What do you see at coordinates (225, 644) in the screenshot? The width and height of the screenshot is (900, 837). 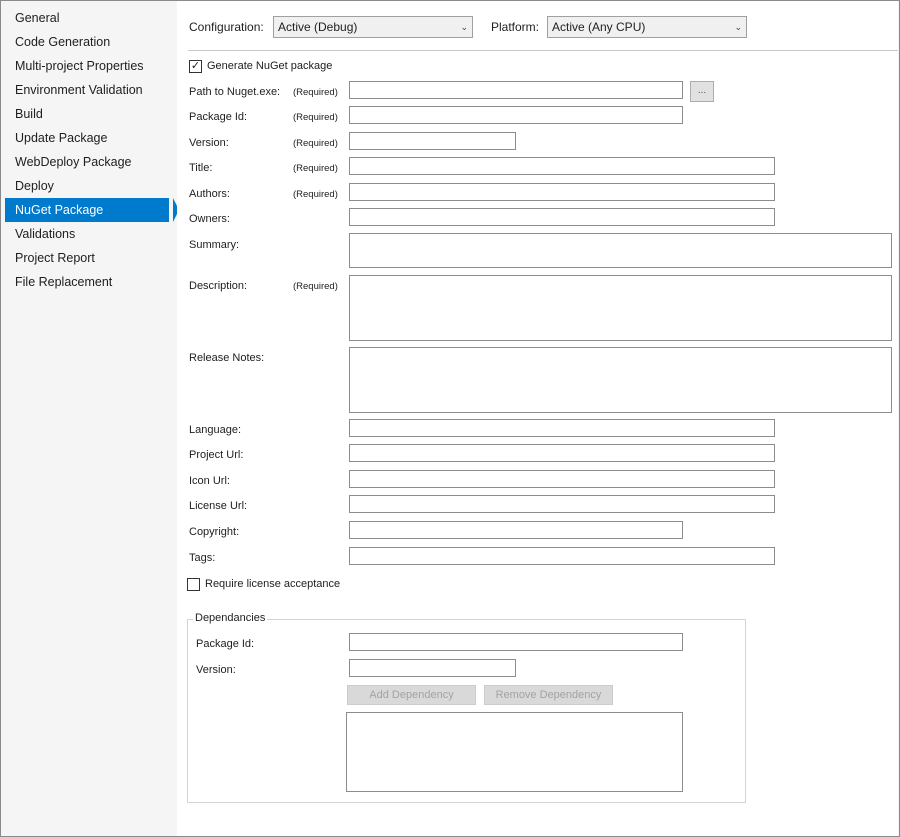 I see `dependency-package-id-label: Package Id:` at bounding box center [225, 644].